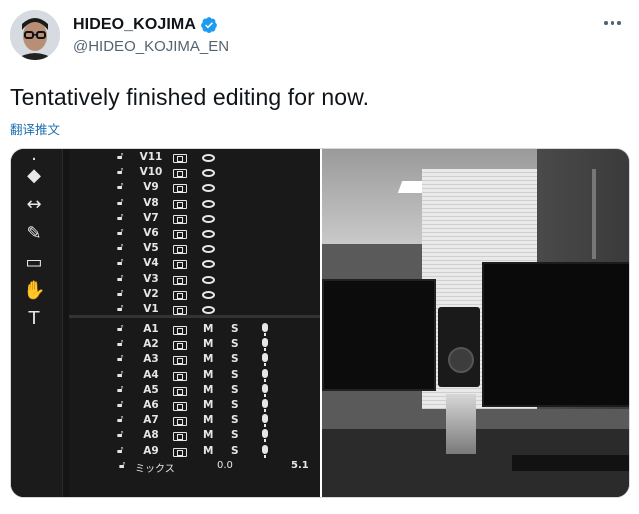 The image size is (639, 514). I want to click on author-handle: @HIDEO_KOJIMA_EN, so click(151, 46).